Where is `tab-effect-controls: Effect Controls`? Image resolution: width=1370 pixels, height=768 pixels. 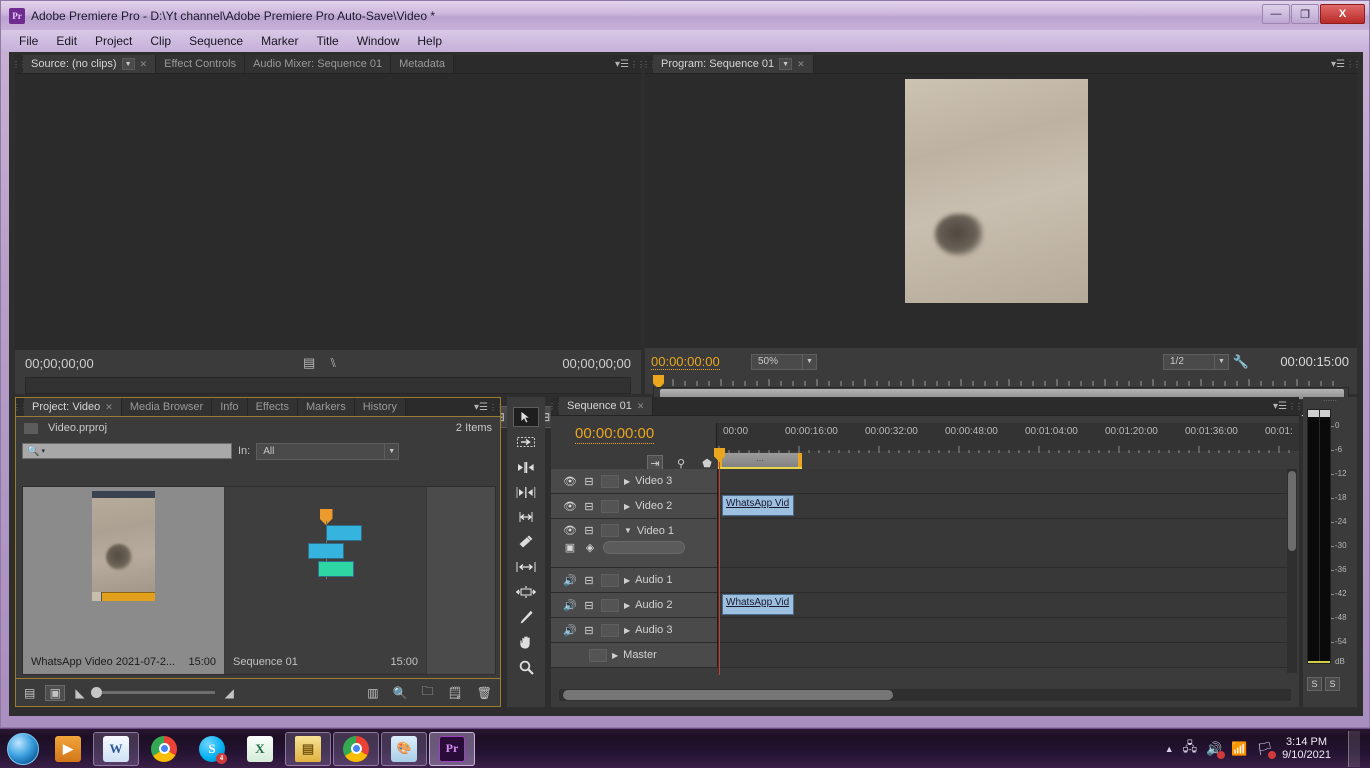
tab-effect-controls: Effect Controls is located at coordinates (201, 64).